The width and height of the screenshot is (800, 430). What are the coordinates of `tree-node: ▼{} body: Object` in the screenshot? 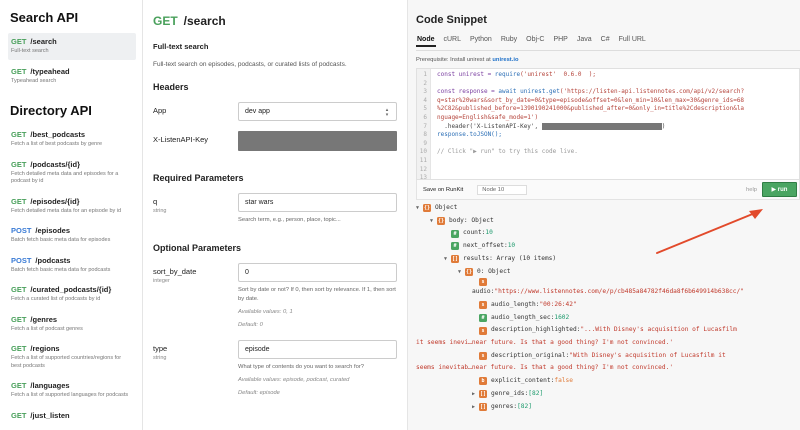 It's located at (608, 221).